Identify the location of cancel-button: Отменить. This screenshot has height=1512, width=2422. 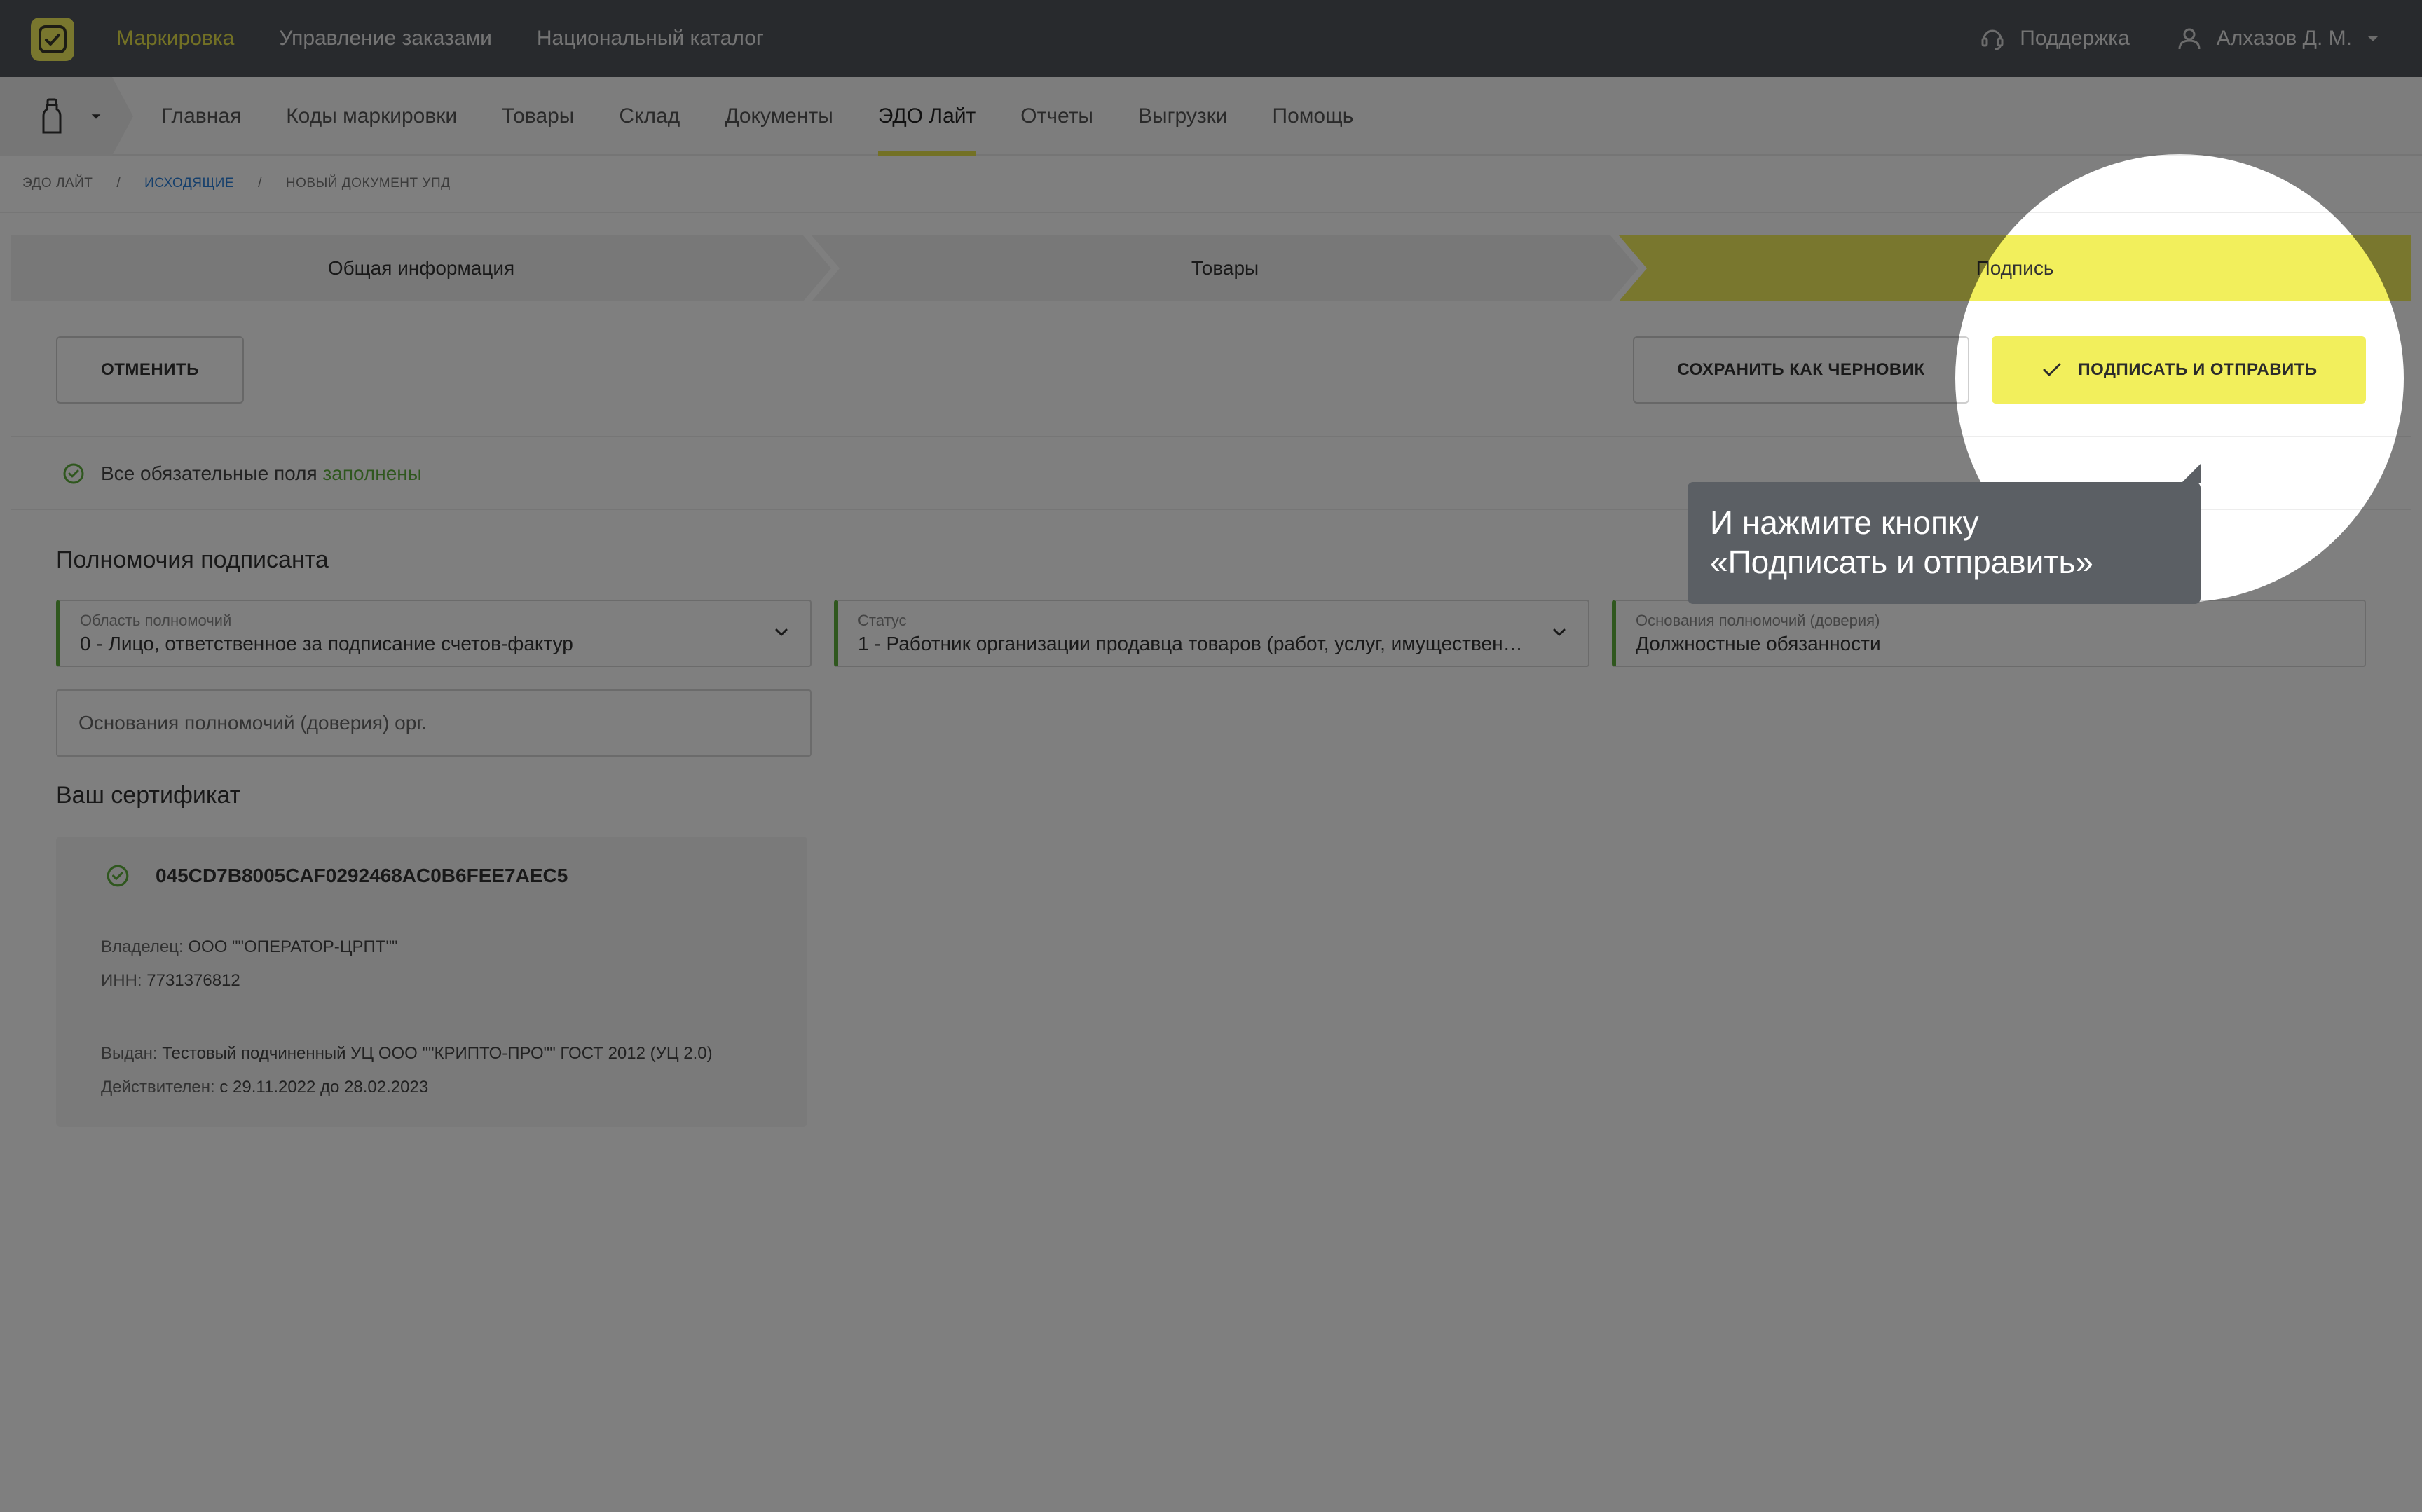
(150, 370).